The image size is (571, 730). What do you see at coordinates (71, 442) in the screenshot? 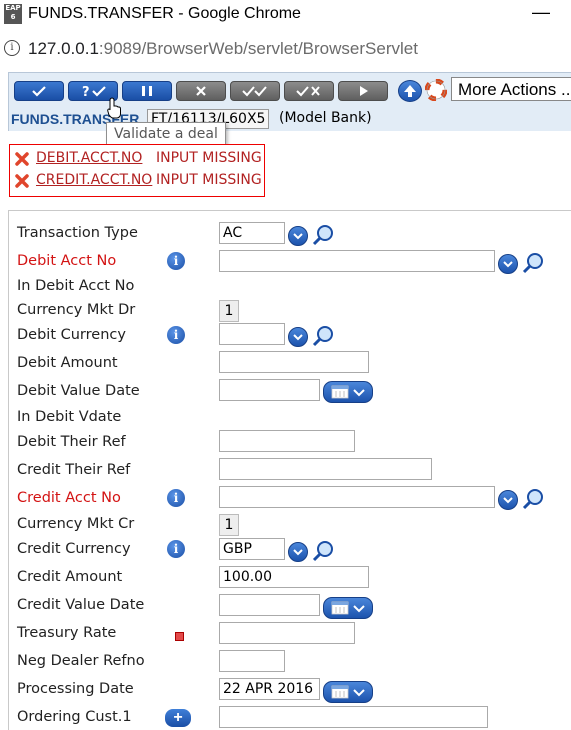
I see `label-debit-their-ref: Debit Their Ref` at bounding box center [71, 442].